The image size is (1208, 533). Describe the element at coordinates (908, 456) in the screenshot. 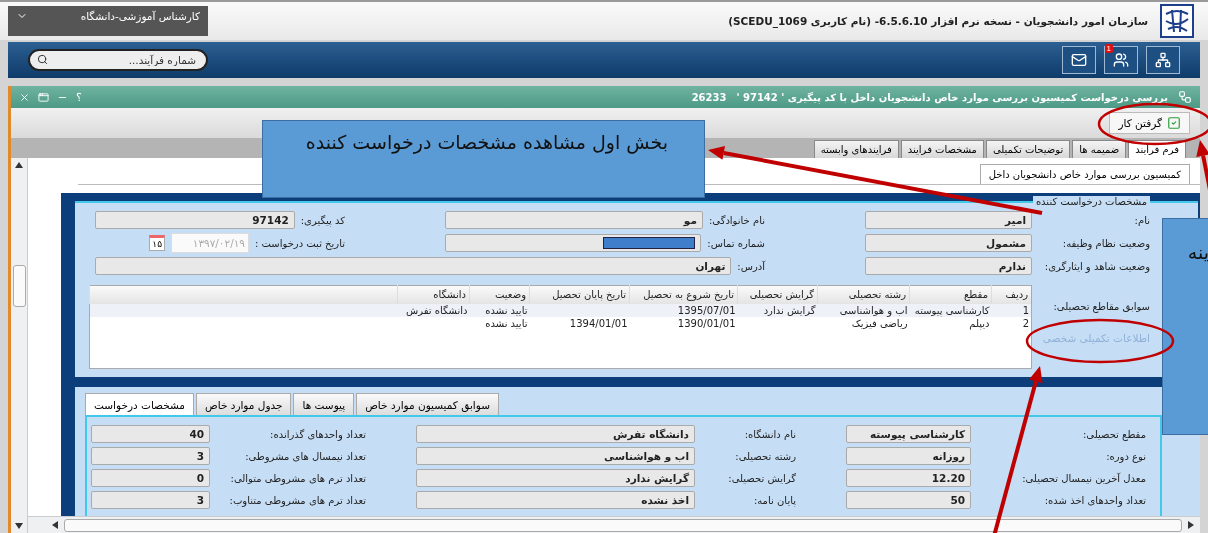

I see `readonly-field: روزانه` at that location.